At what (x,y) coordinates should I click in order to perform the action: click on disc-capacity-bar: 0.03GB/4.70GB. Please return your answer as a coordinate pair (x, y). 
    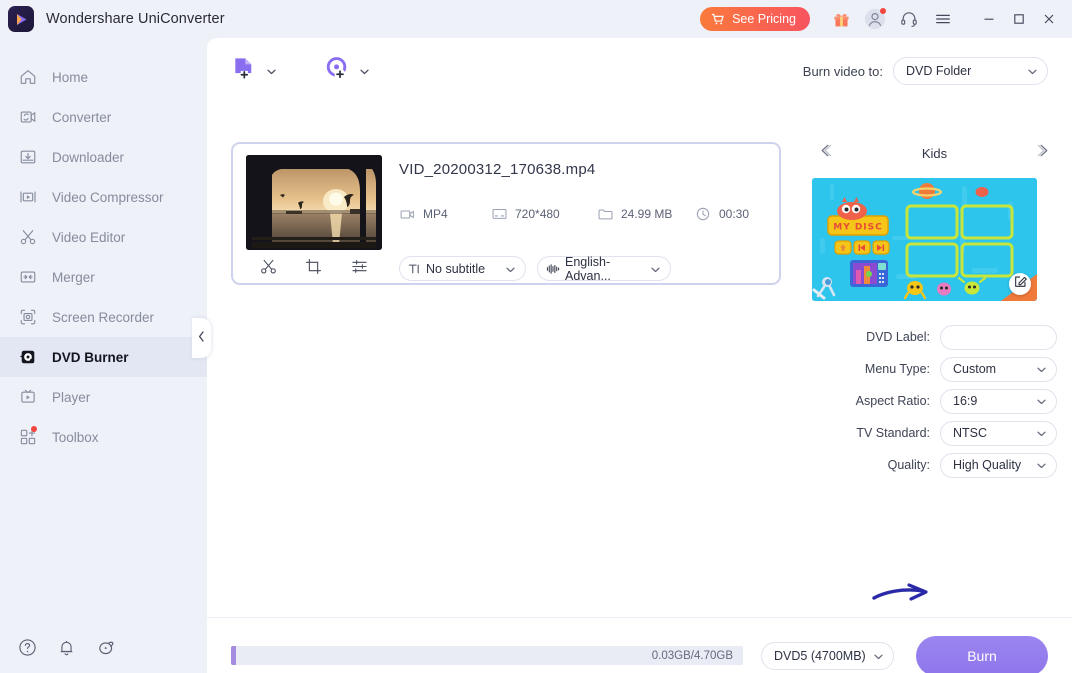
    Looking at the image, I should click on (487, 655).